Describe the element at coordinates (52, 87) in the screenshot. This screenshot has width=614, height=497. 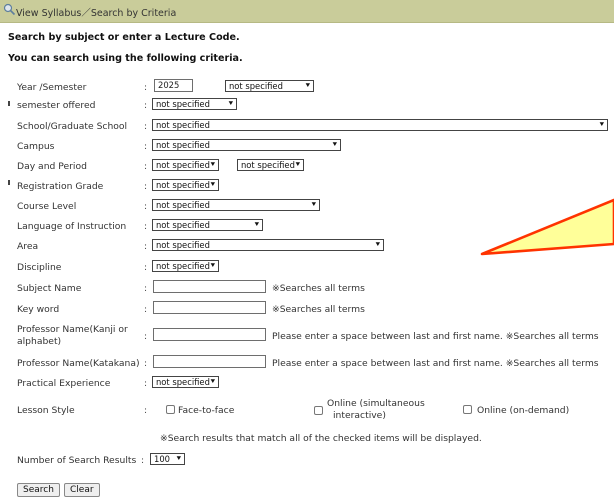
I see `label-year-semester: Year /Semester` at that location.